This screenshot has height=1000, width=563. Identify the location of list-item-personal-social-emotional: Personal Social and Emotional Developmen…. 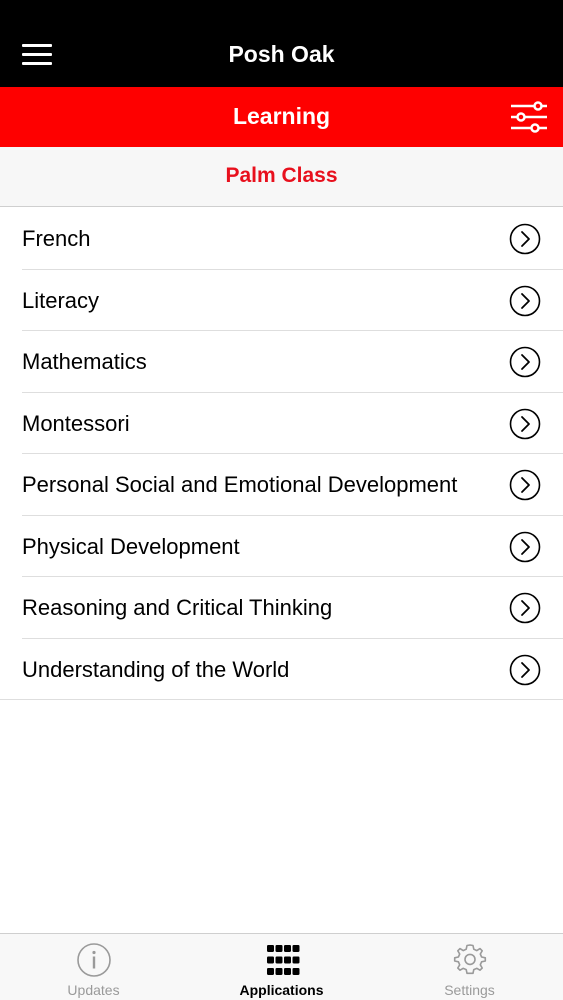
(281, 485).